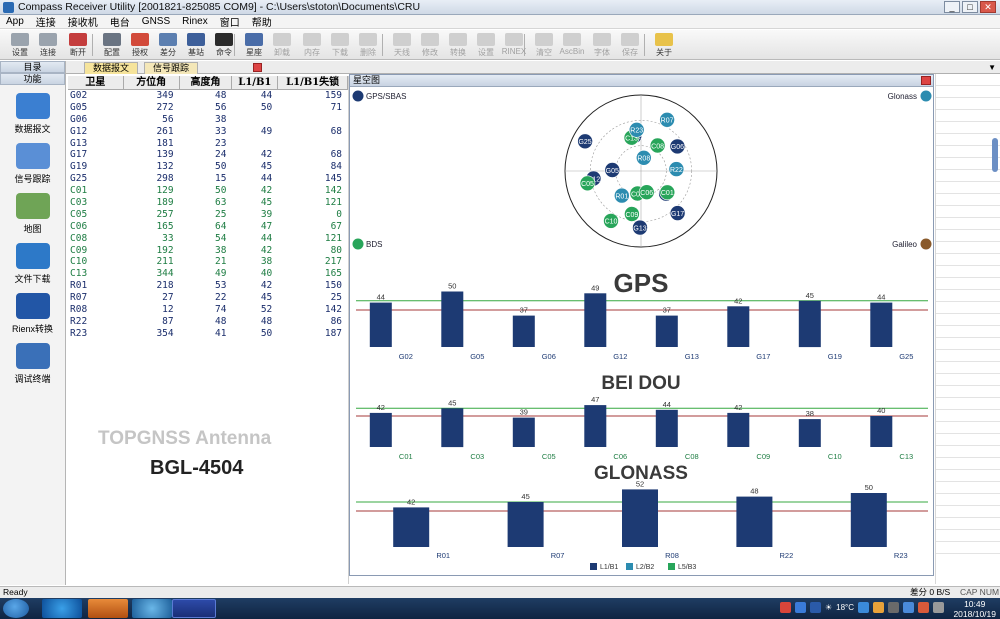 The image size is (1000, 619). Describe the element at coordinates (208, 120) in the screenshot. I see `table-row: G06 56 38` at that location.